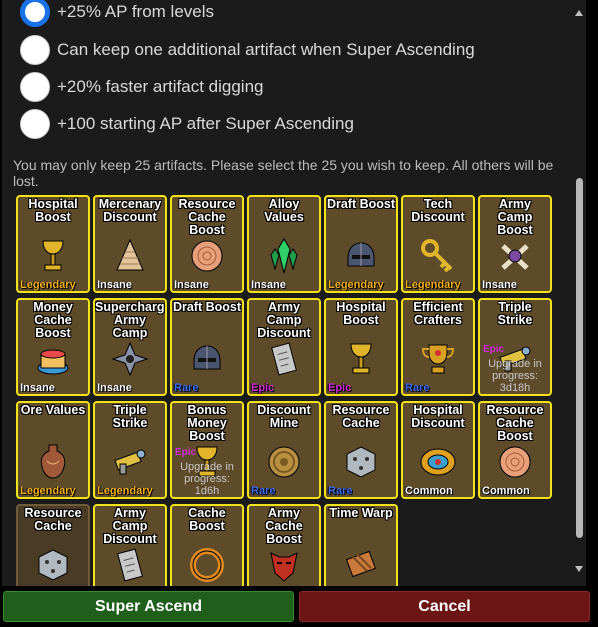  I want to click on artifact-card: Triple Strike Legendary, so click(130, 450).